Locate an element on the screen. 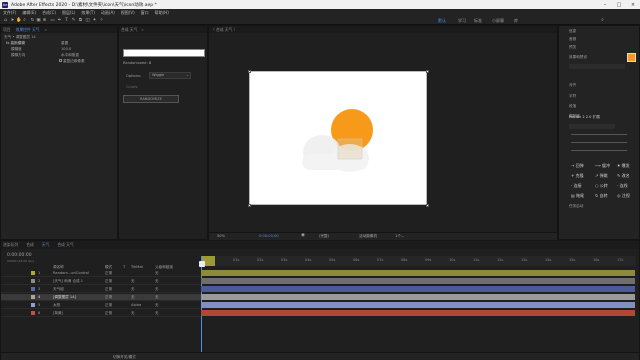  home-icon: ⌂ is located at coordinates (5, 20).